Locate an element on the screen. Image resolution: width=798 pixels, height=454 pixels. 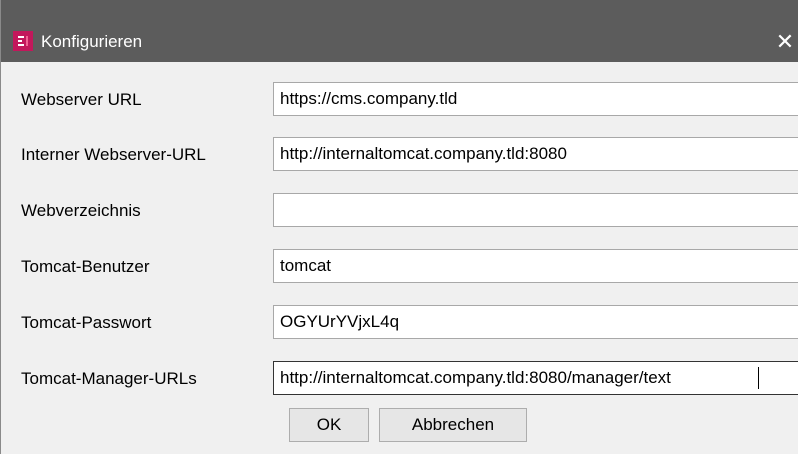
form-row-web-directory: Webverzeichnis is located at coordinates (399, 211).